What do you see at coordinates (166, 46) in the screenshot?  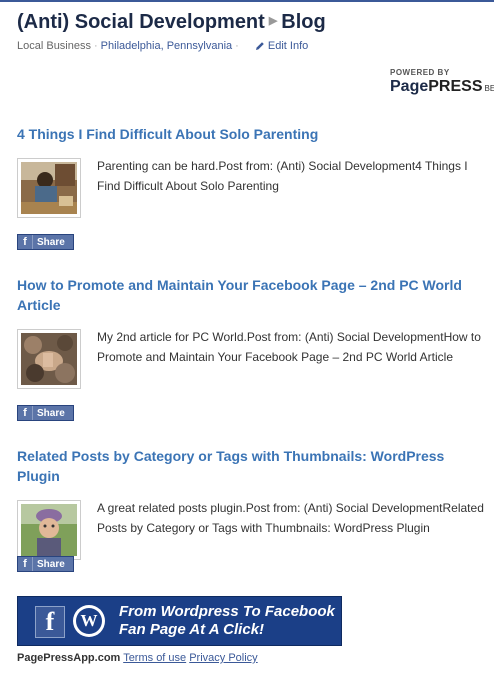 I see `location-link: Philadelphia, Pennsylvania` at bounding box center [166, 46].